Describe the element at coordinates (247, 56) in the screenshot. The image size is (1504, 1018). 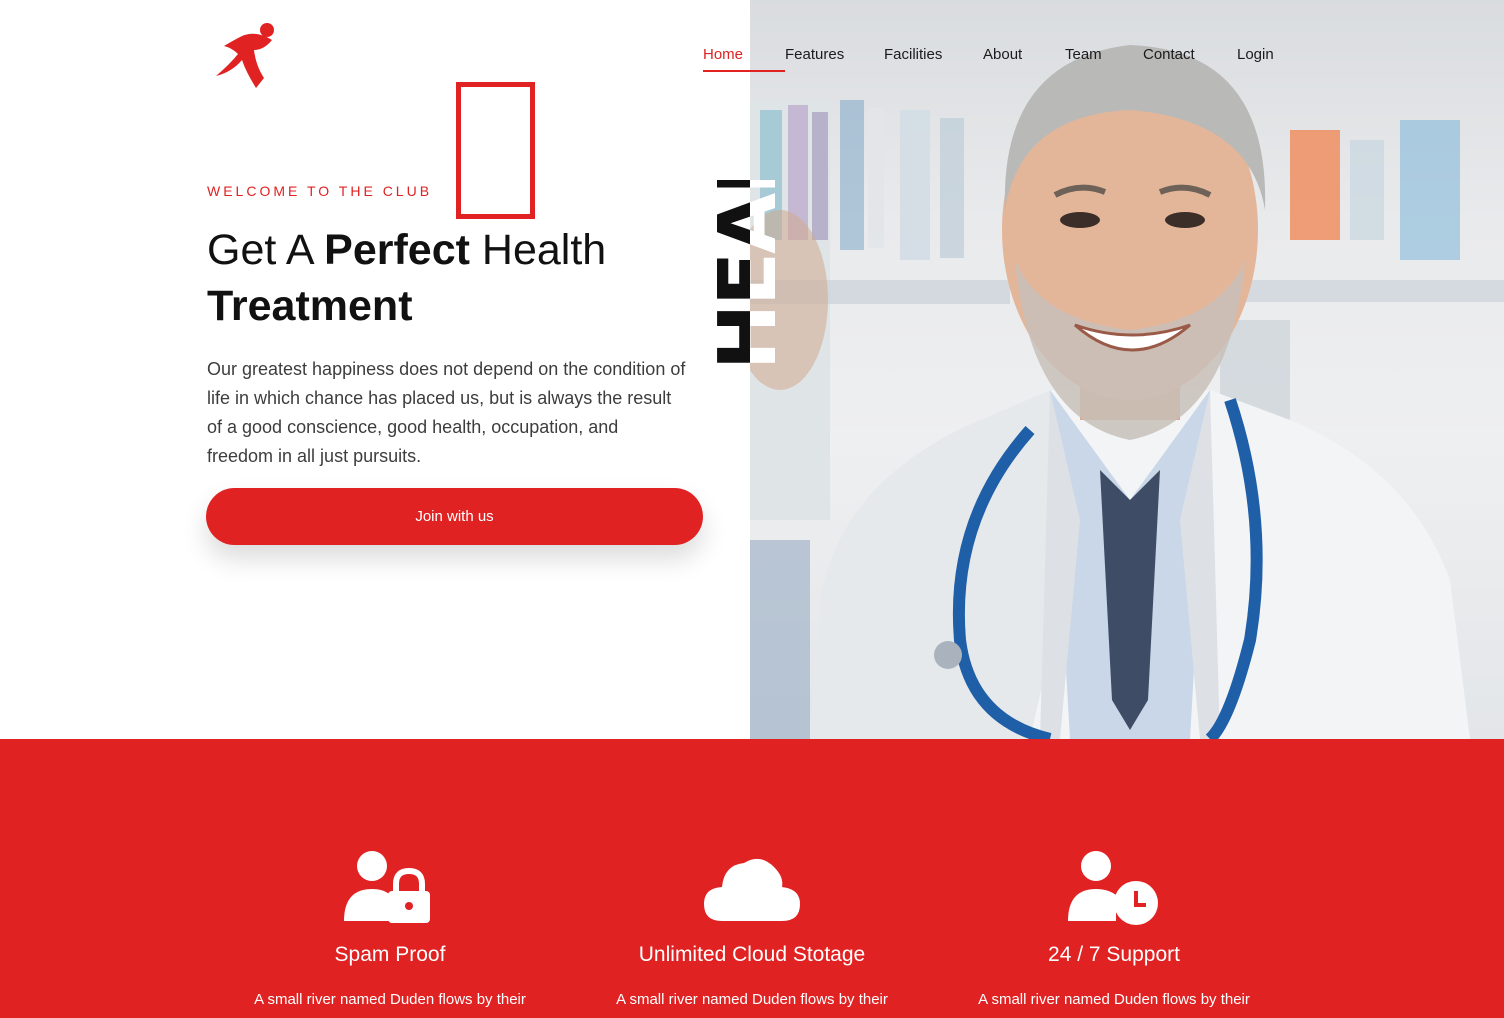
I see `running-figure-icon` at that location.